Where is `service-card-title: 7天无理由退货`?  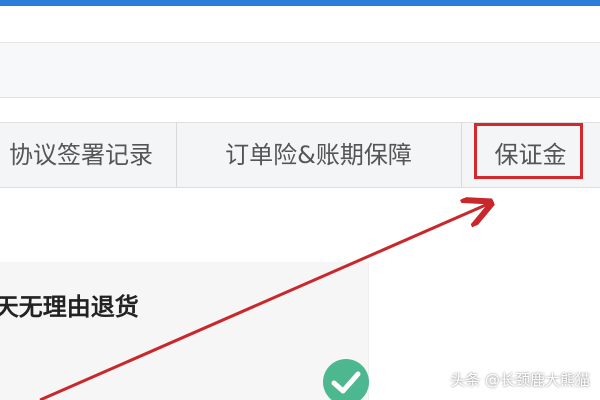
service-card-title: 7天无理由退货 is located at coordinates (69, 307).